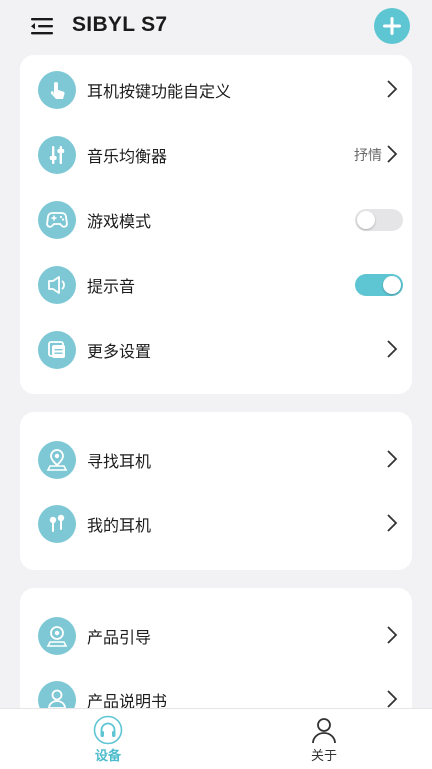  I want to click on app-header: SIBYL S7, so click(216, 27).